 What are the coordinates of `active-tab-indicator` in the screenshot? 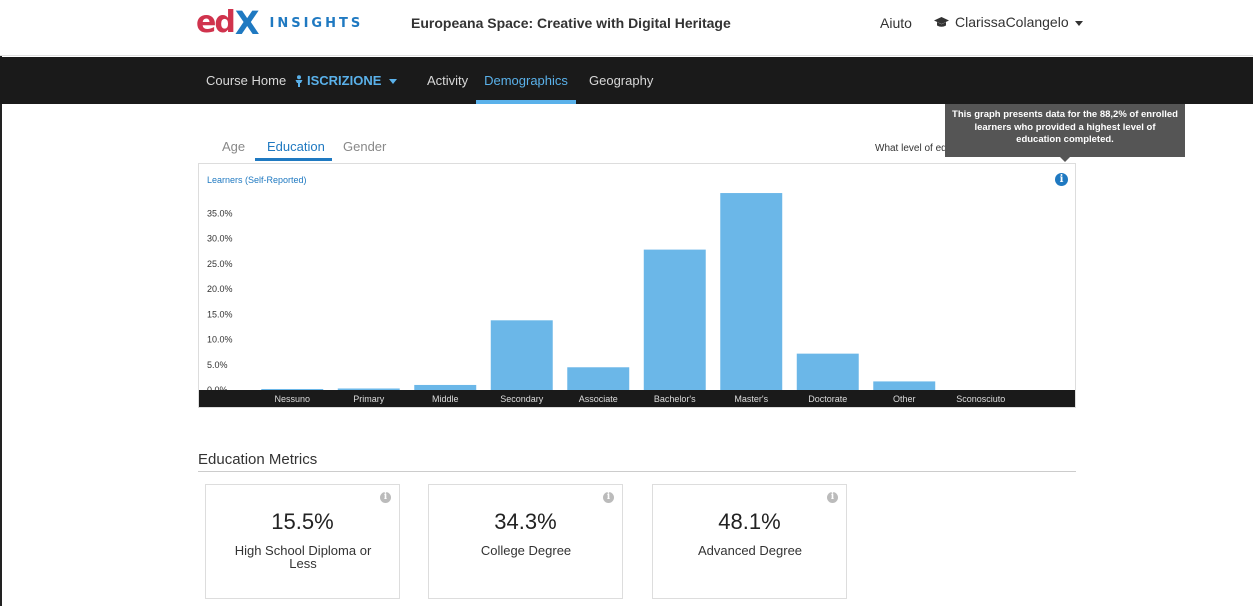 It's located at (293, 159).